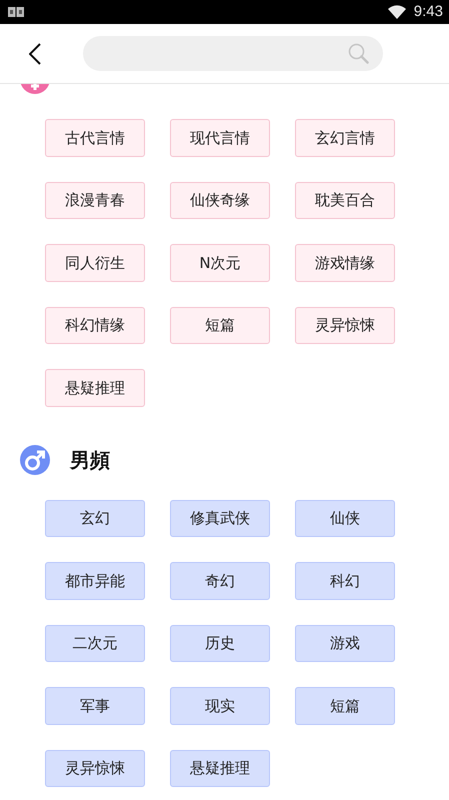 This screenshot has height=800, width=449. Describe the element at coordinates (95, 705) in the screenshot. I see `genre-tag: 军事` at that location.